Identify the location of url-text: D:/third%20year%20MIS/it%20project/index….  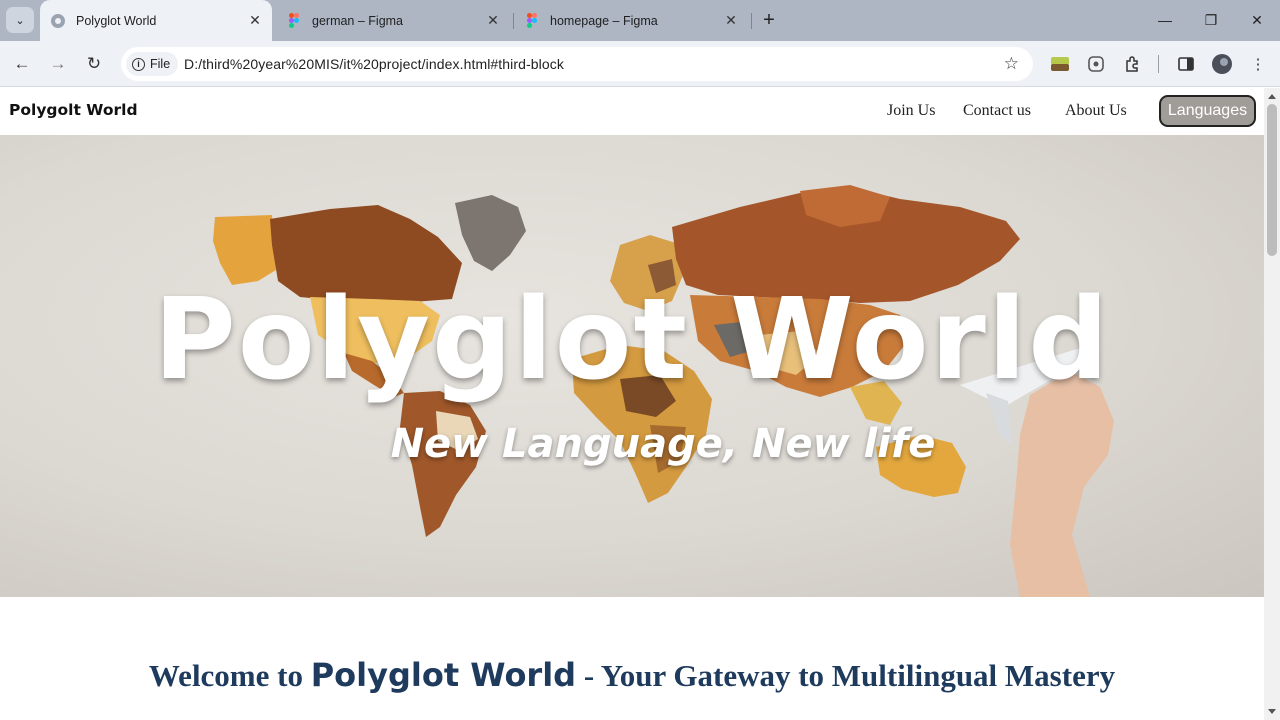
(374, 64).